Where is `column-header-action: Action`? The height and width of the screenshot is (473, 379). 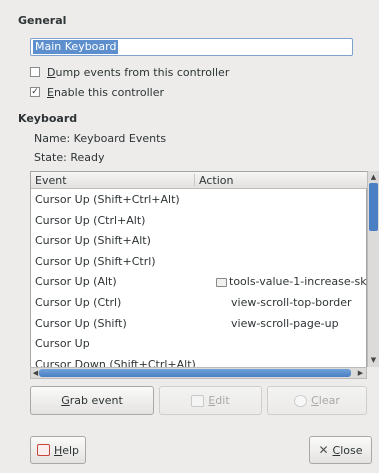 column-header-action: Action is located at coordinates (216, 180).